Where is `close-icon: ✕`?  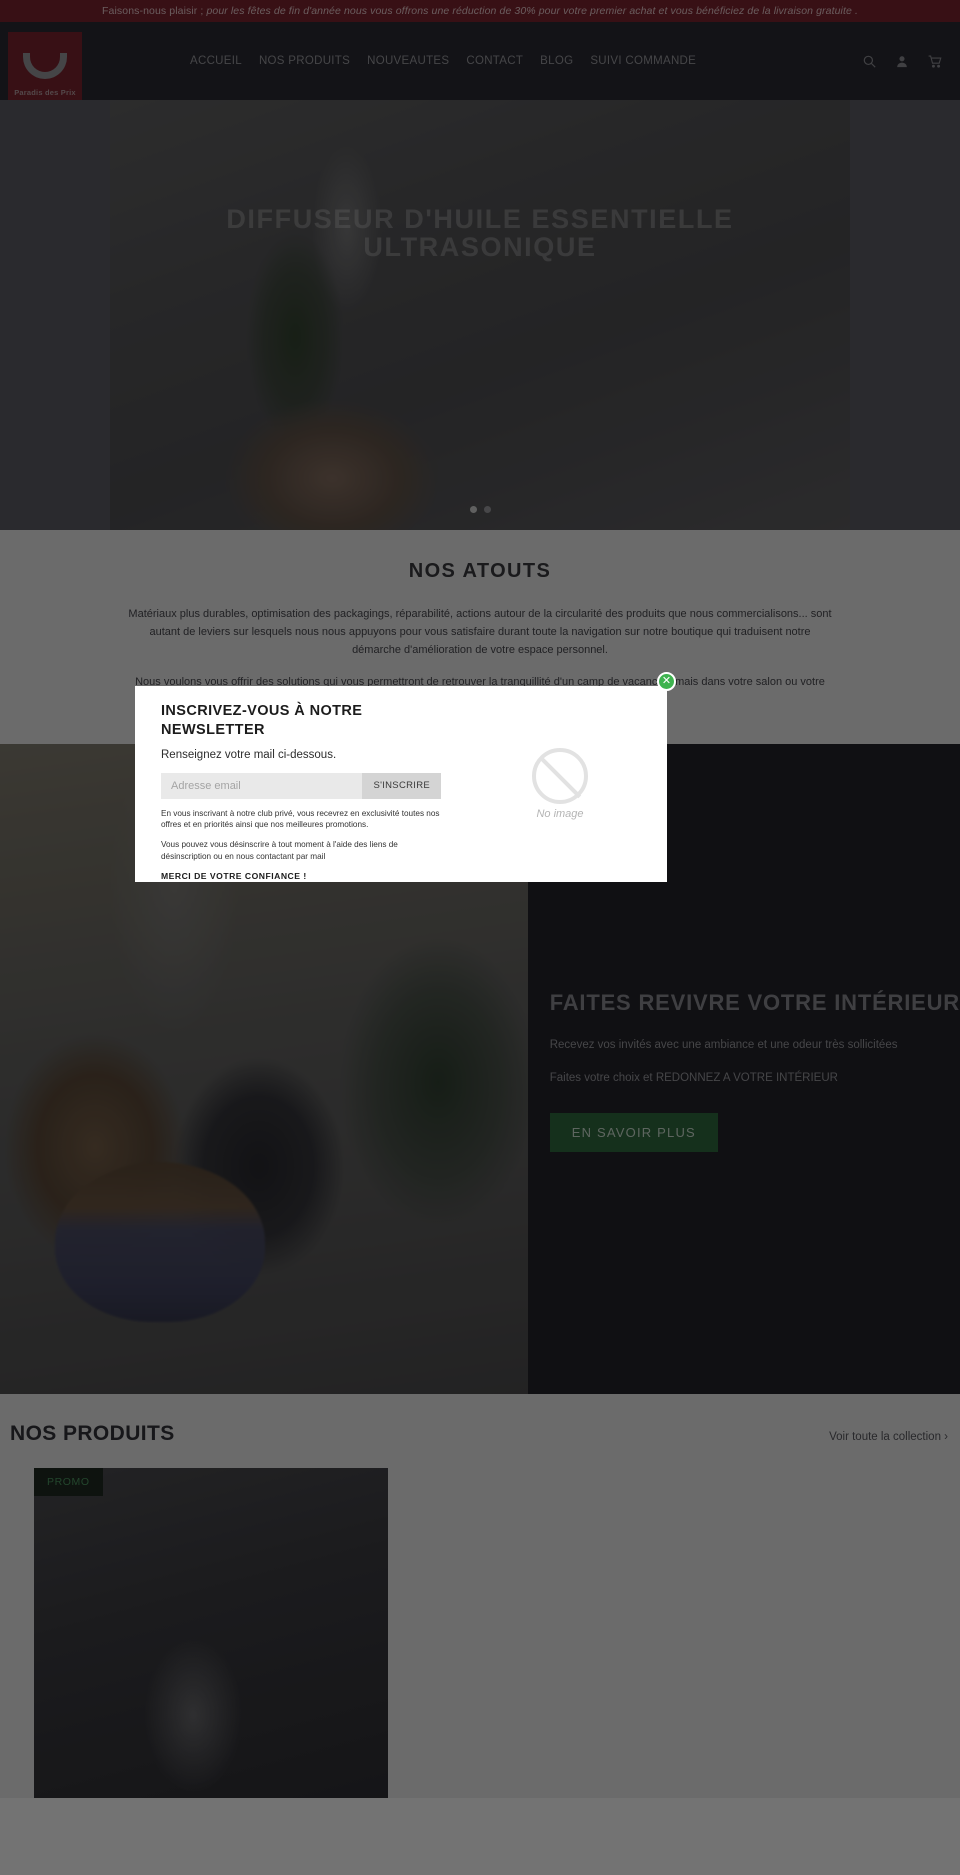
close-icon: ✕ is located at coordinates (666, 681).